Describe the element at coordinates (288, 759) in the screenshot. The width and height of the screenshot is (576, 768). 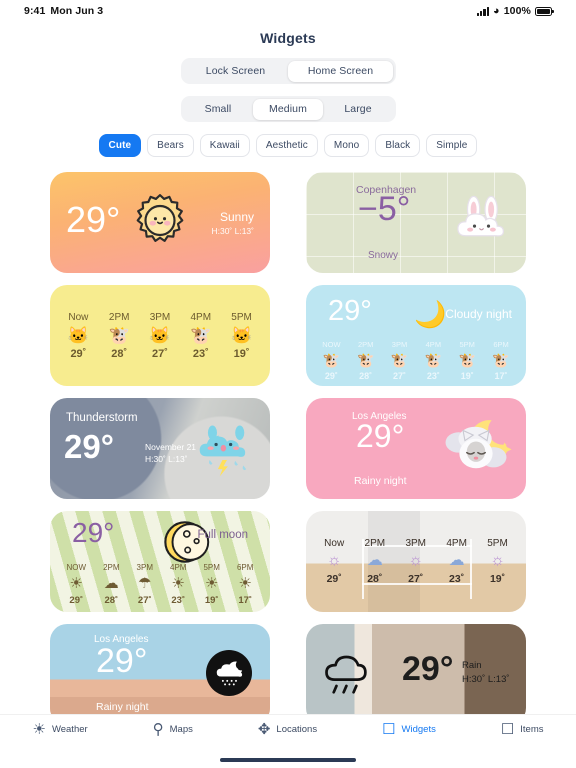
I see `home-indicator` at that location.